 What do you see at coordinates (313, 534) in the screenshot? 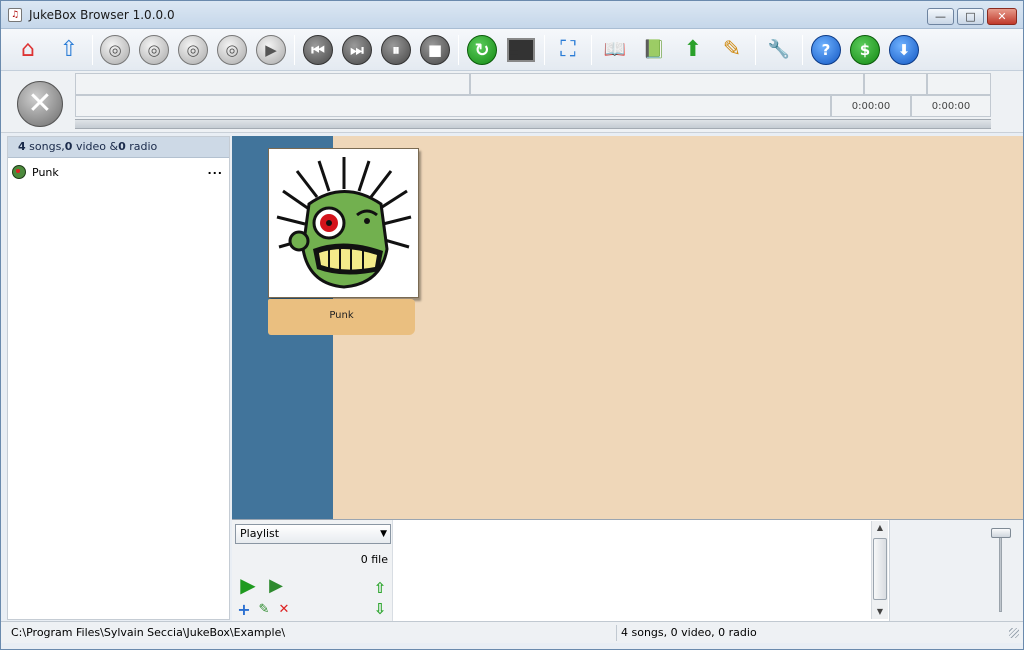
I see `playlist-dropdown: Playlist ▼` at bounding box center [313, 534].